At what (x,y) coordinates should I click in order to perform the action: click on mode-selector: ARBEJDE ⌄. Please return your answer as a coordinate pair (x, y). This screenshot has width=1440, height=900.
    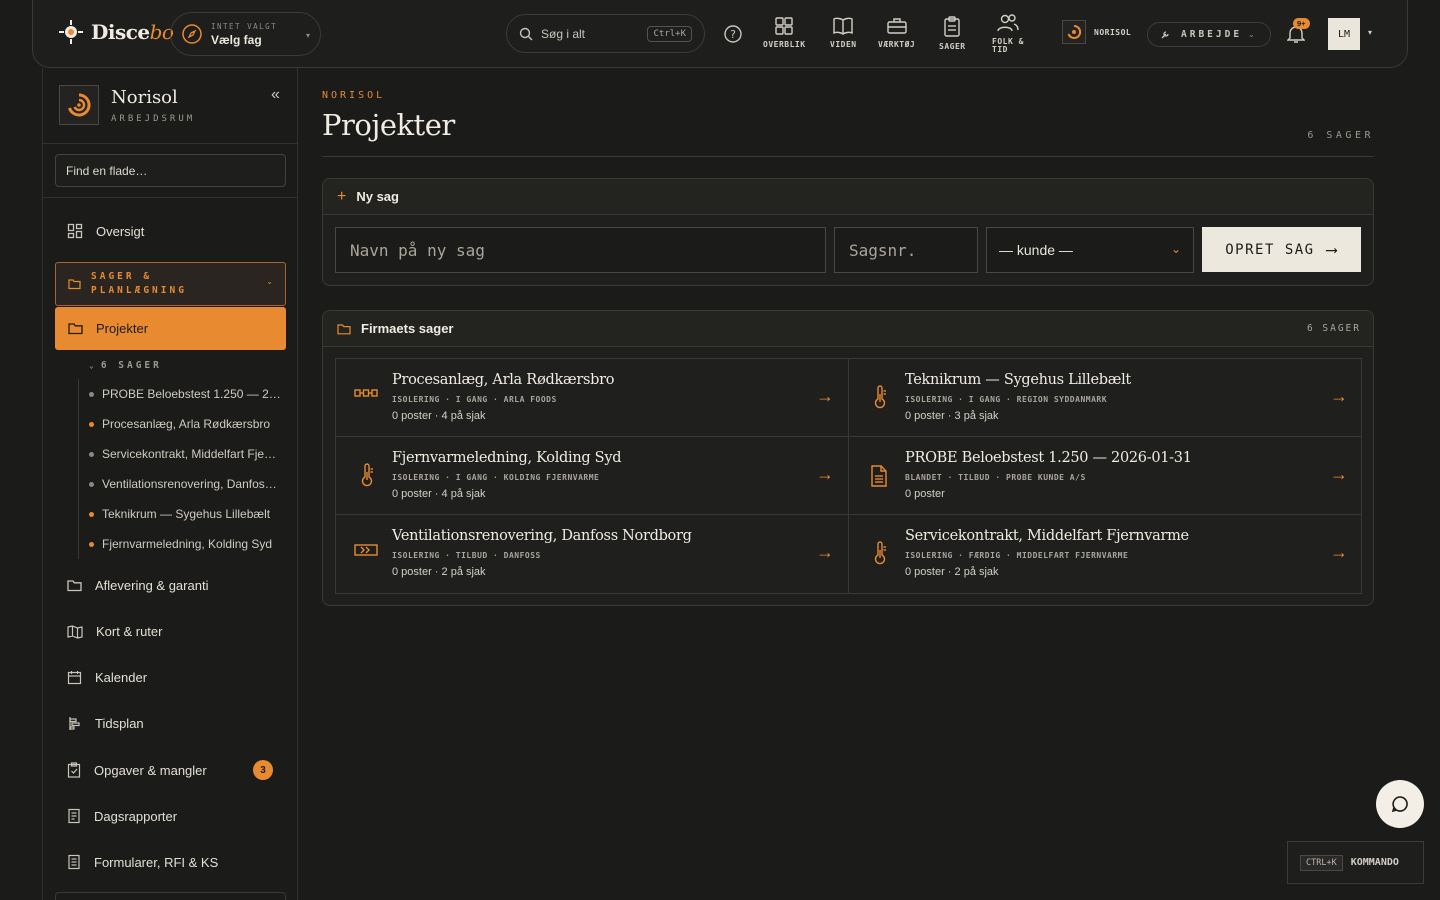
    Looking at the image, I should click on (1209, 34).